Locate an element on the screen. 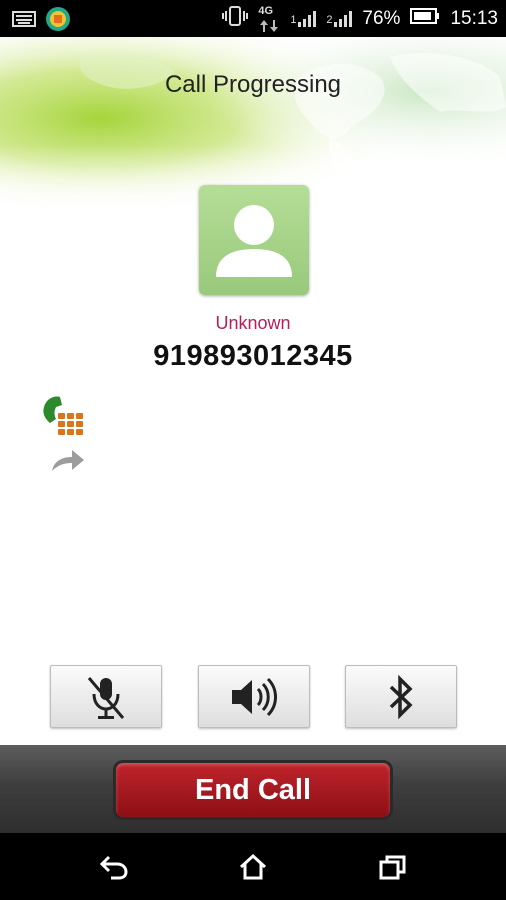  mic-muted-icon is located at coordinates (106, 697).